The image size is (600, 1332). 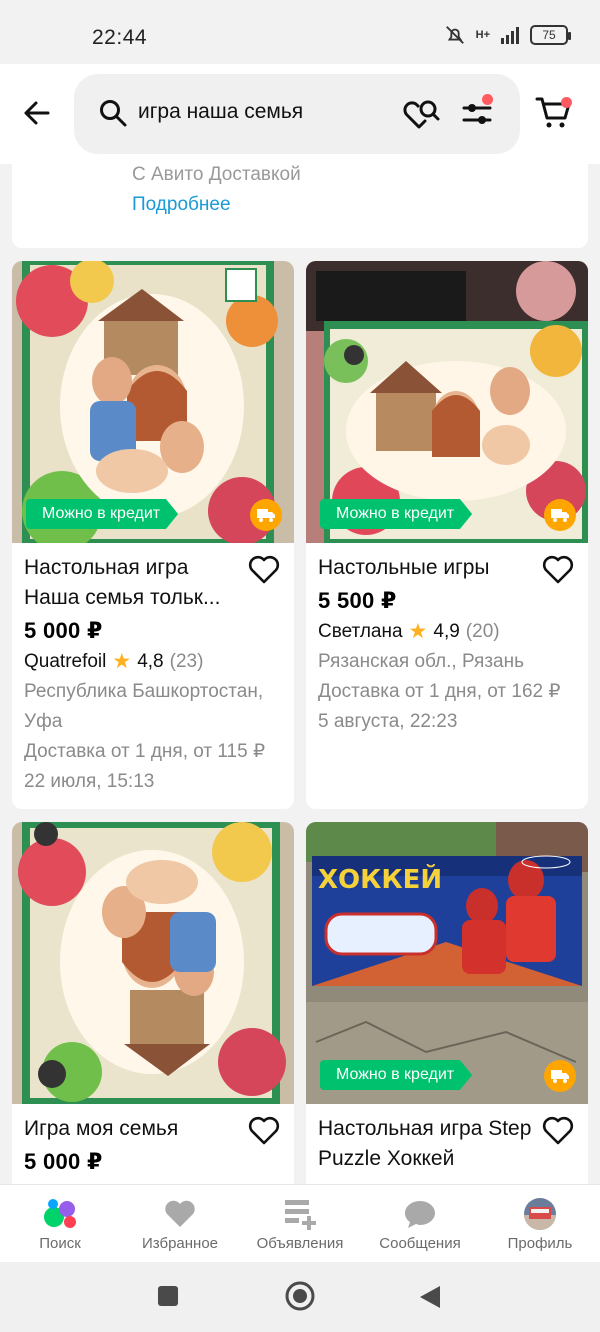 What do you see at coordinates (482, 35) in the screenshot?
I see `network-type: H+` at bounding box center [482, 35].